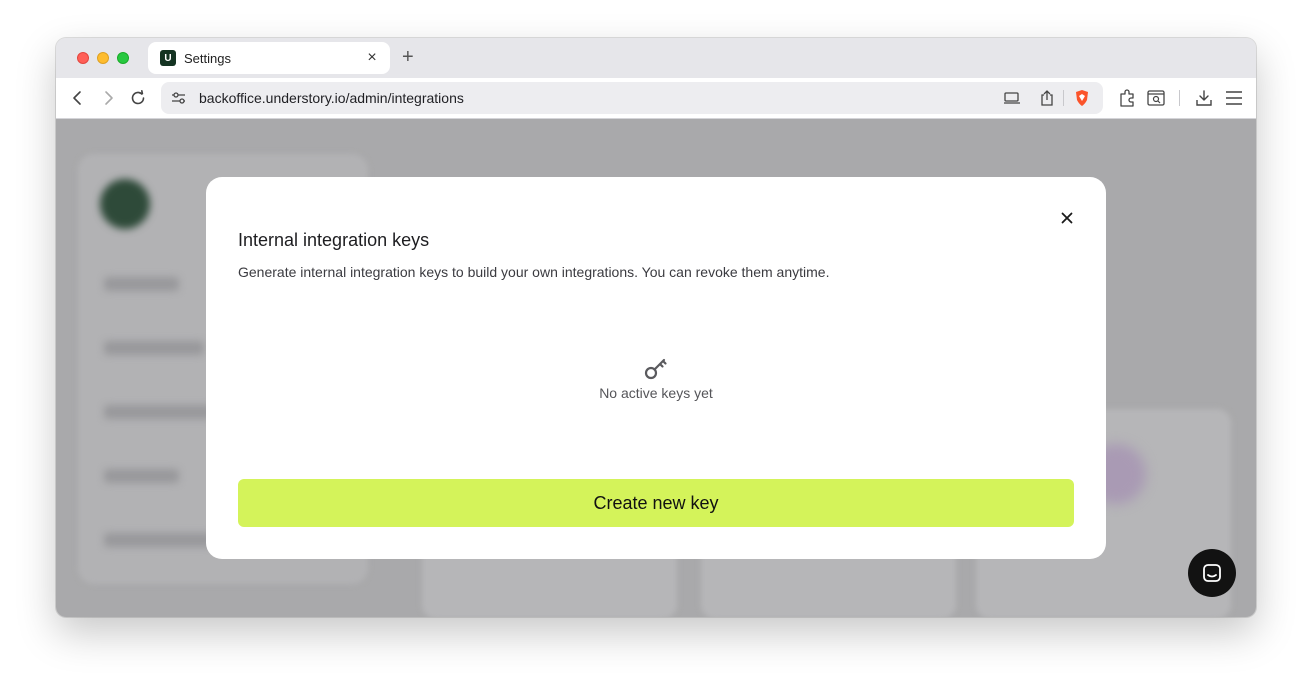 This screenshot has width=1312, height=691. What do you see at coordinates (334, 240) in the screenshot?
I see `dialog-title: Internal integration keys` at bounding box center [334, 240].